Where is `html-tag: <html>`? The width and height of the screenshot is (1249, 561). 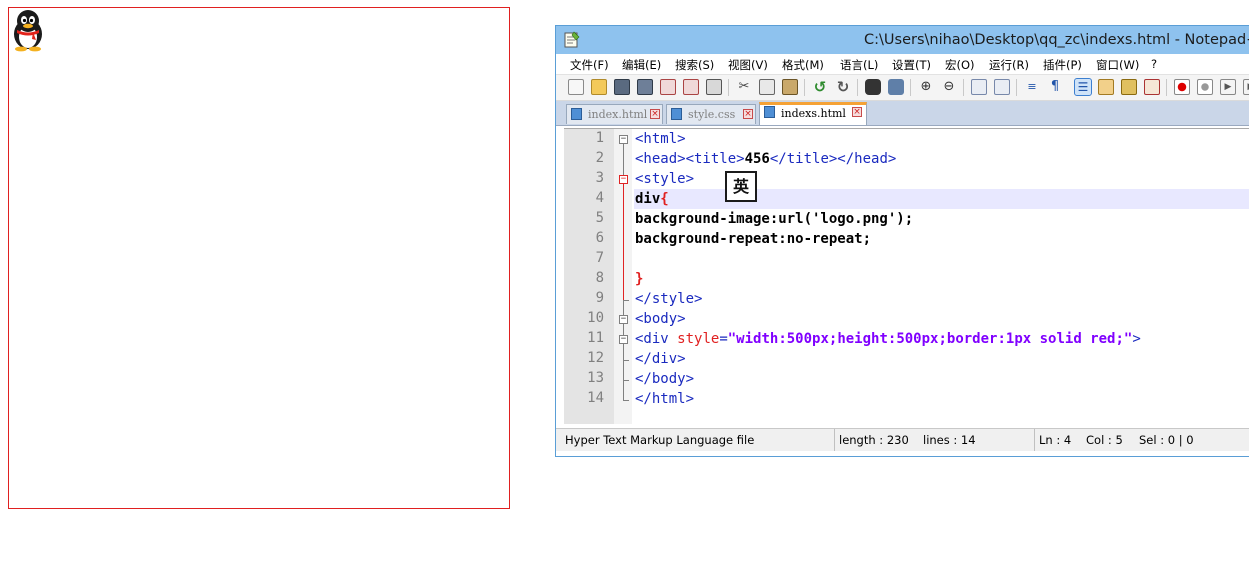 html-tag: <html> is located at coordinates (660, 139).